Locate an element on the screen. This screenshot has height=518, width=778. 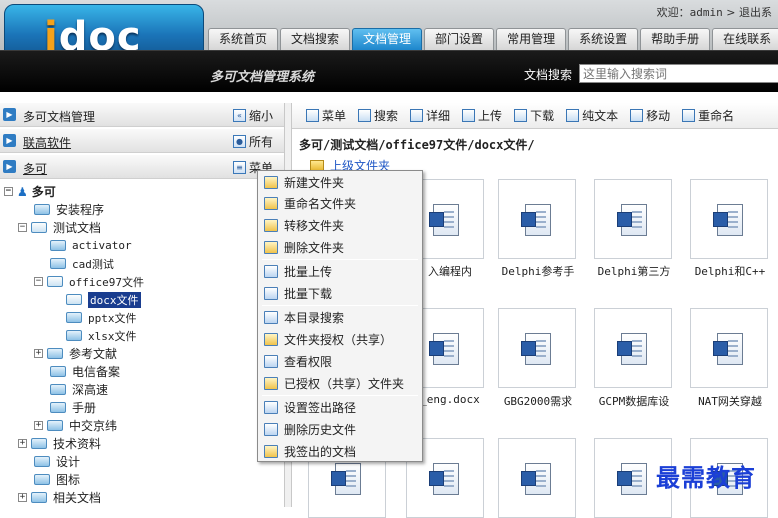
nav-tab-settings: 系统设置 is located at coordinates (603, 39).